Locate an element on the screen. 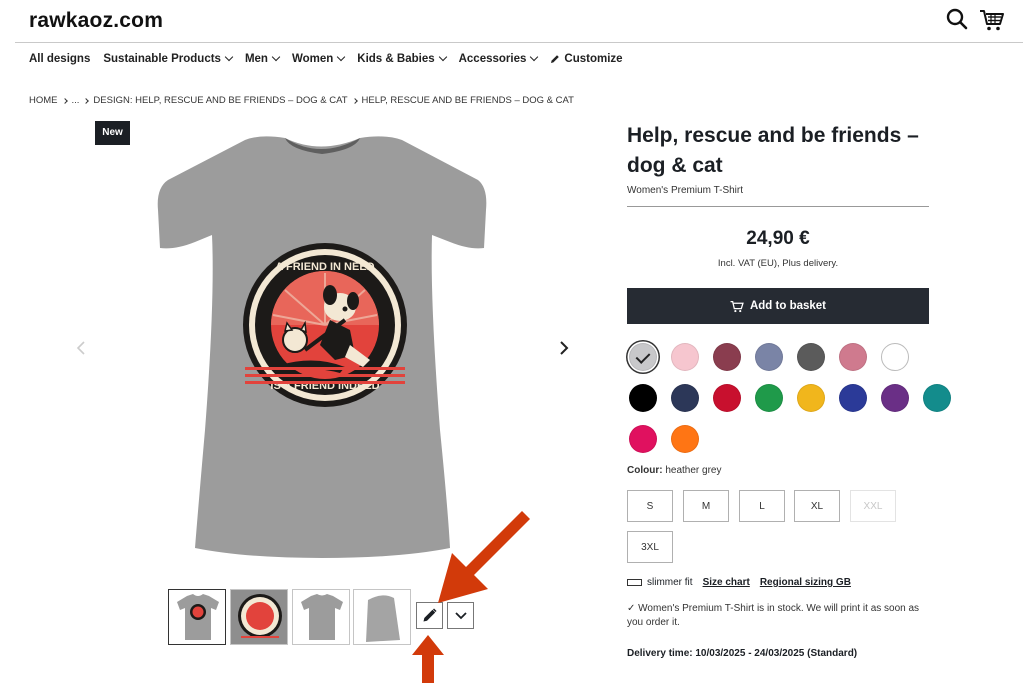 The width and height of the screenshot is (1024, 683). size-3xl: 3XL is located at coordinates (650, 547).